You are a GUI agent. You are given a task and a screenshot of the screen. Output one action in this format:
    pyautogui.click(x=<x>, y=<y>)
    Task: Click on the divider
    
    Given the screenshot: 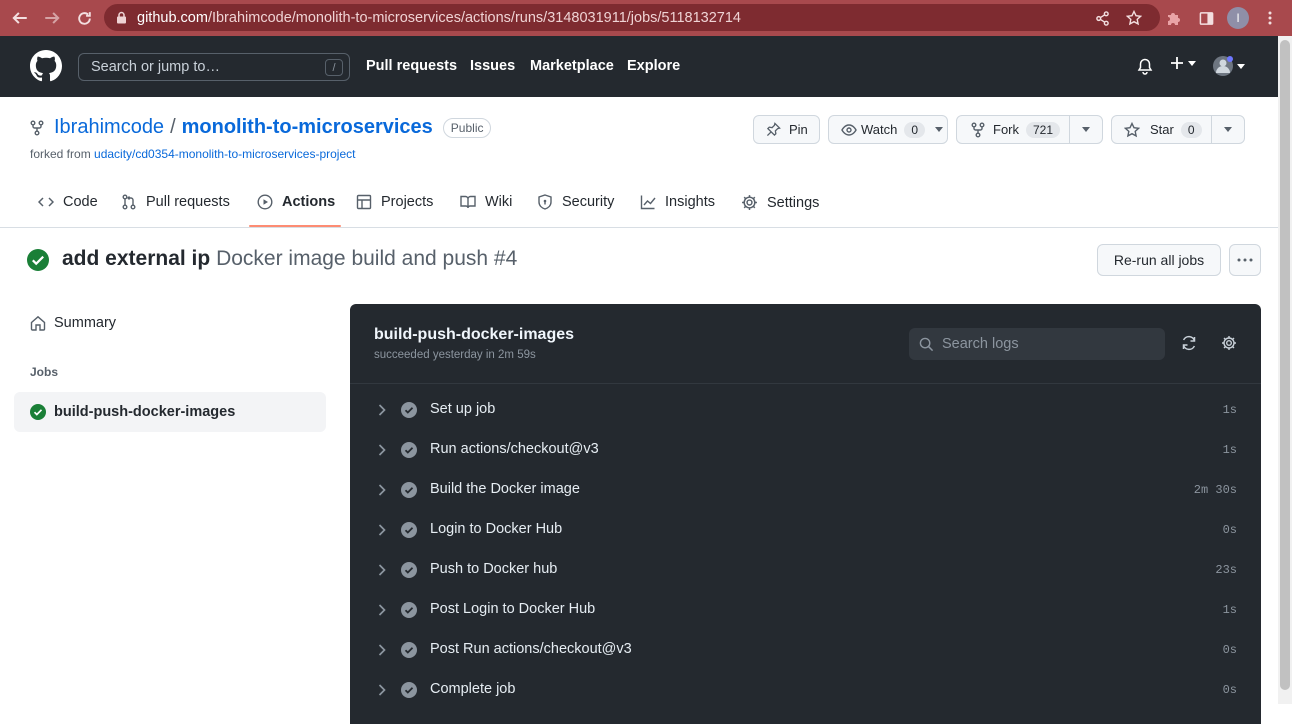 What is the action you would take?
    pyautogui.click(x=805, y=383)
    